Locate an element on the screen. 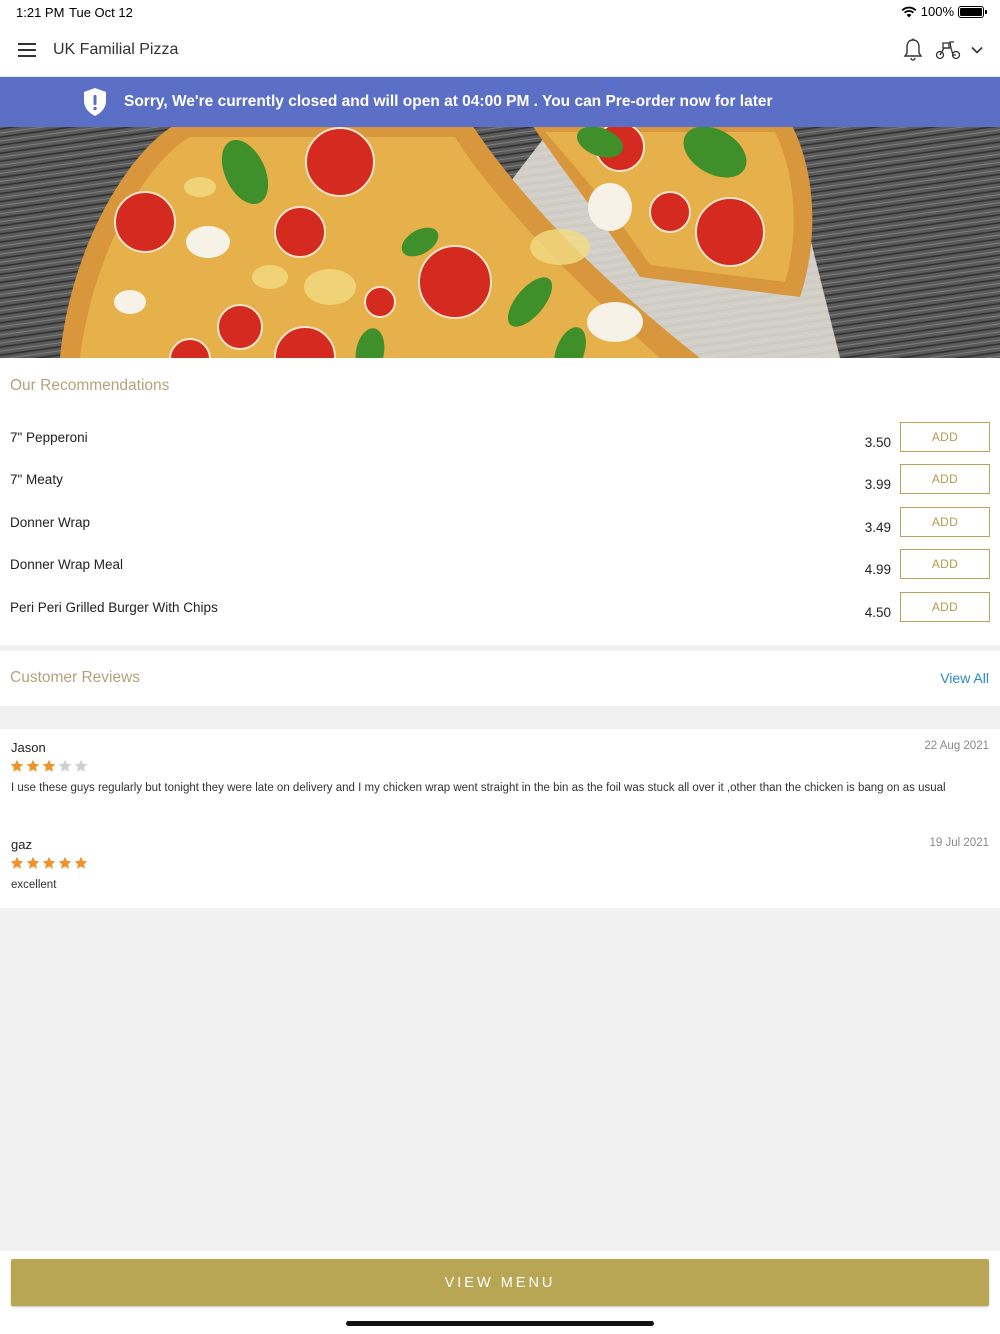  recommendation-row: 7" Pepperoni 3.50 ADD is located at coordinates (500, 447).